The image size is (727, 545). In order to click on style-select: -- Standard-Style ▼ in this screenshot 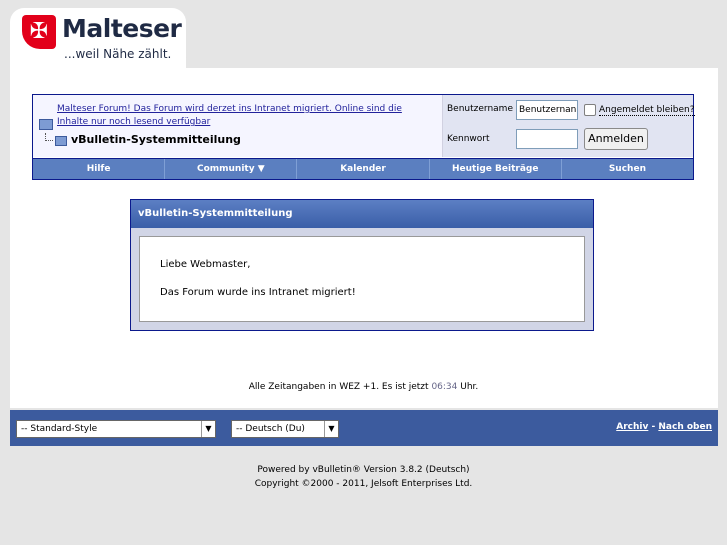, I will do `click(116, 429)`.